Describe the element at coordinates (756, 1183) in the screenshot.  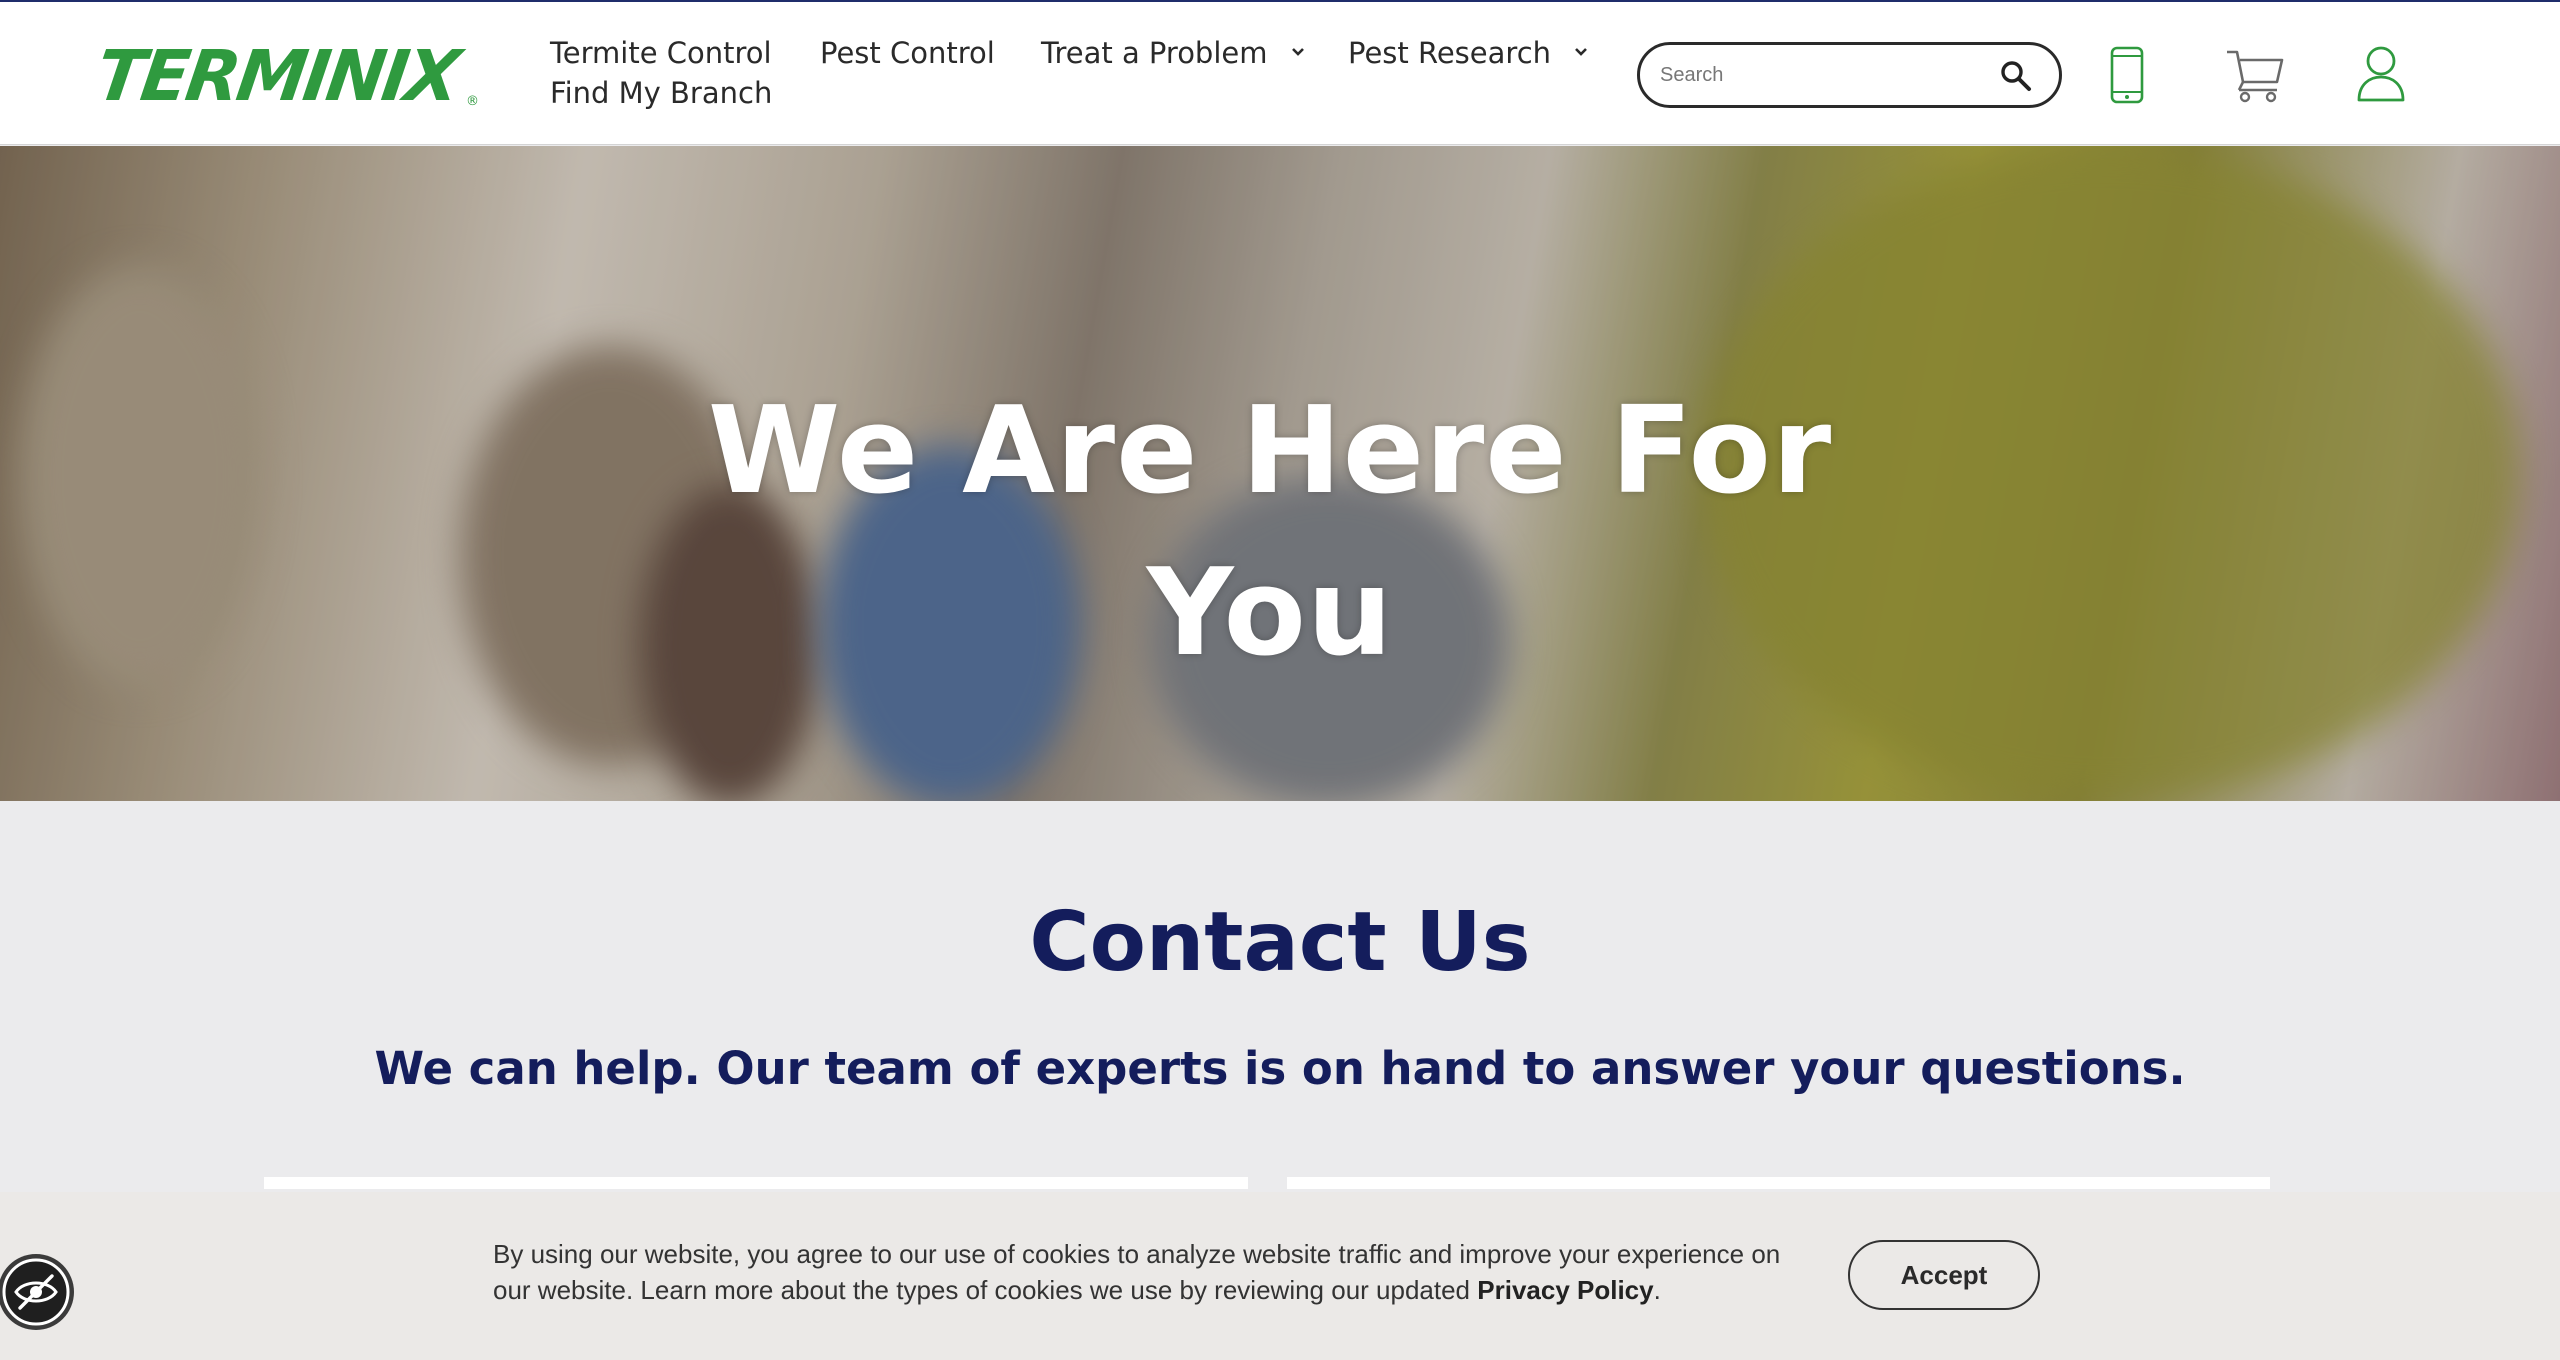
I see `contact-card-left` at that location.